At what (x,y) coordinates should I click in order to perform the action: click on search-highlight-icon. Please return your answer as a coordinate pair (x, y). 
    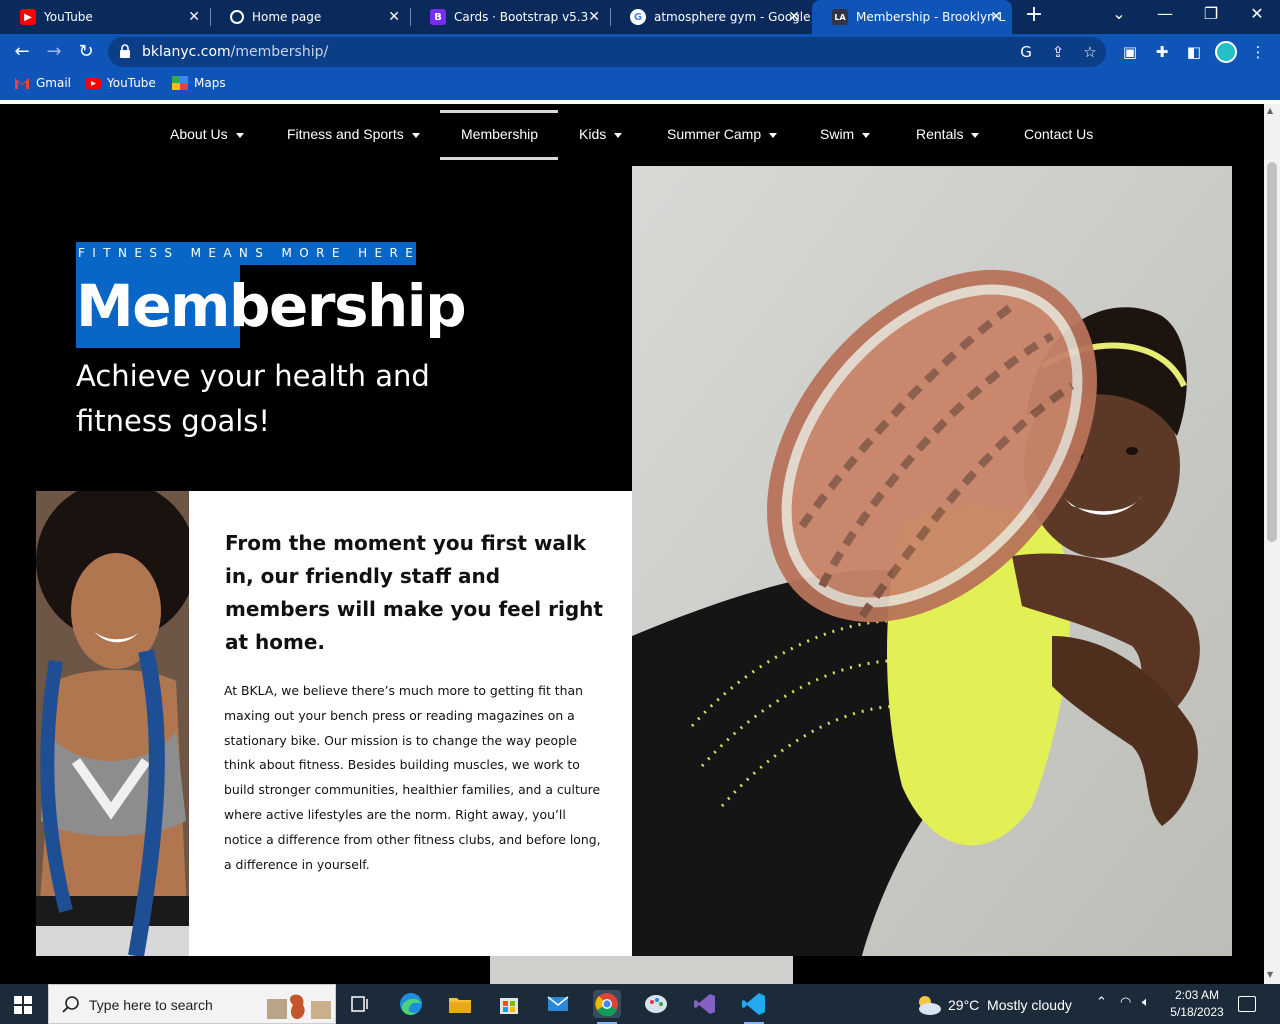
    Looking at the image, I should click on (299, 1006).